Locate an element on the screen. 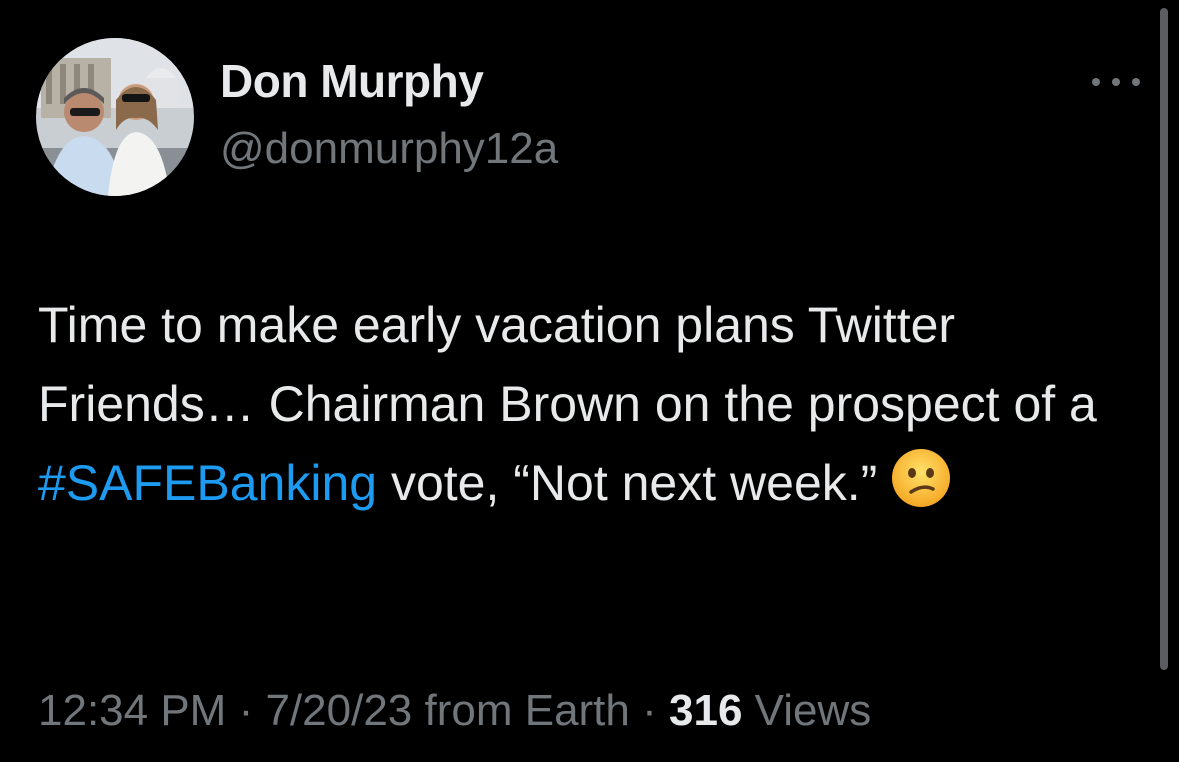 This screenshot has height=762, width=1179. confused-face-icon is located at coordinates (921, 489).